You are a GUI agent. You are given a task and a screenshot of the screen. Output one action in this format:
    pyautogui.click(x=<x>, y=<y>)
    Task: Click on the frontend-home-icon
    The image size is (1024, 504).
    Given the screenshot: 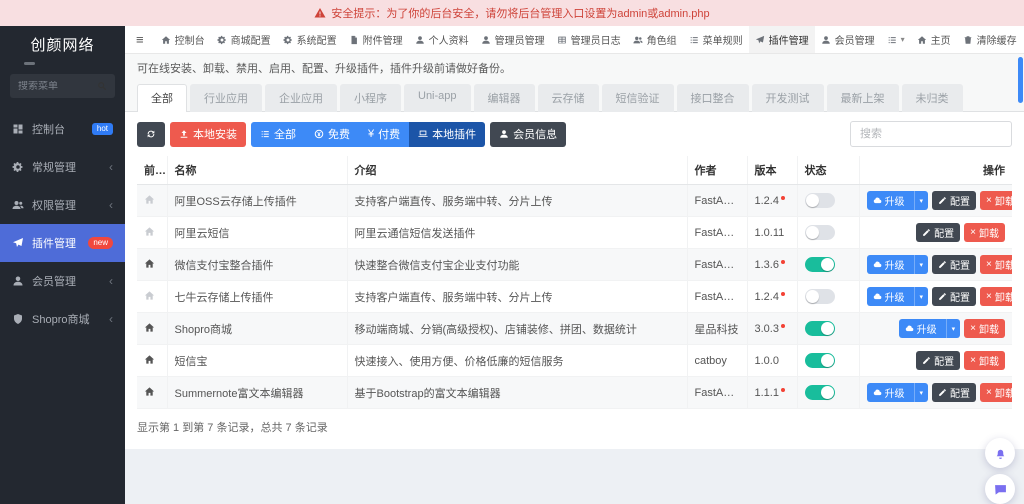 What is the action you would take?
    pyautogui.click(x=149, y=359)
    